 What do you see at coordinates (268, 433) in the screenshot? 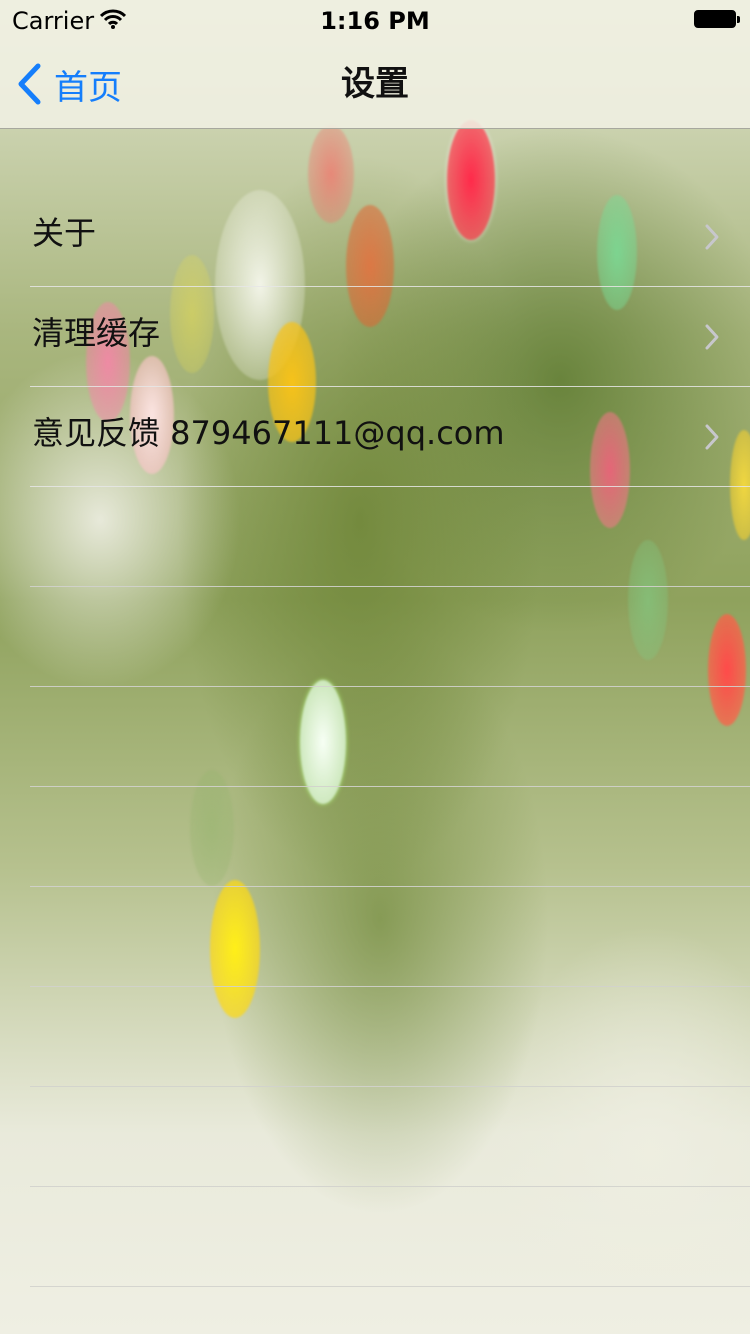
I see `row-label: 意见反馈 879467111@qq.com` at bounding box center [268, 433].